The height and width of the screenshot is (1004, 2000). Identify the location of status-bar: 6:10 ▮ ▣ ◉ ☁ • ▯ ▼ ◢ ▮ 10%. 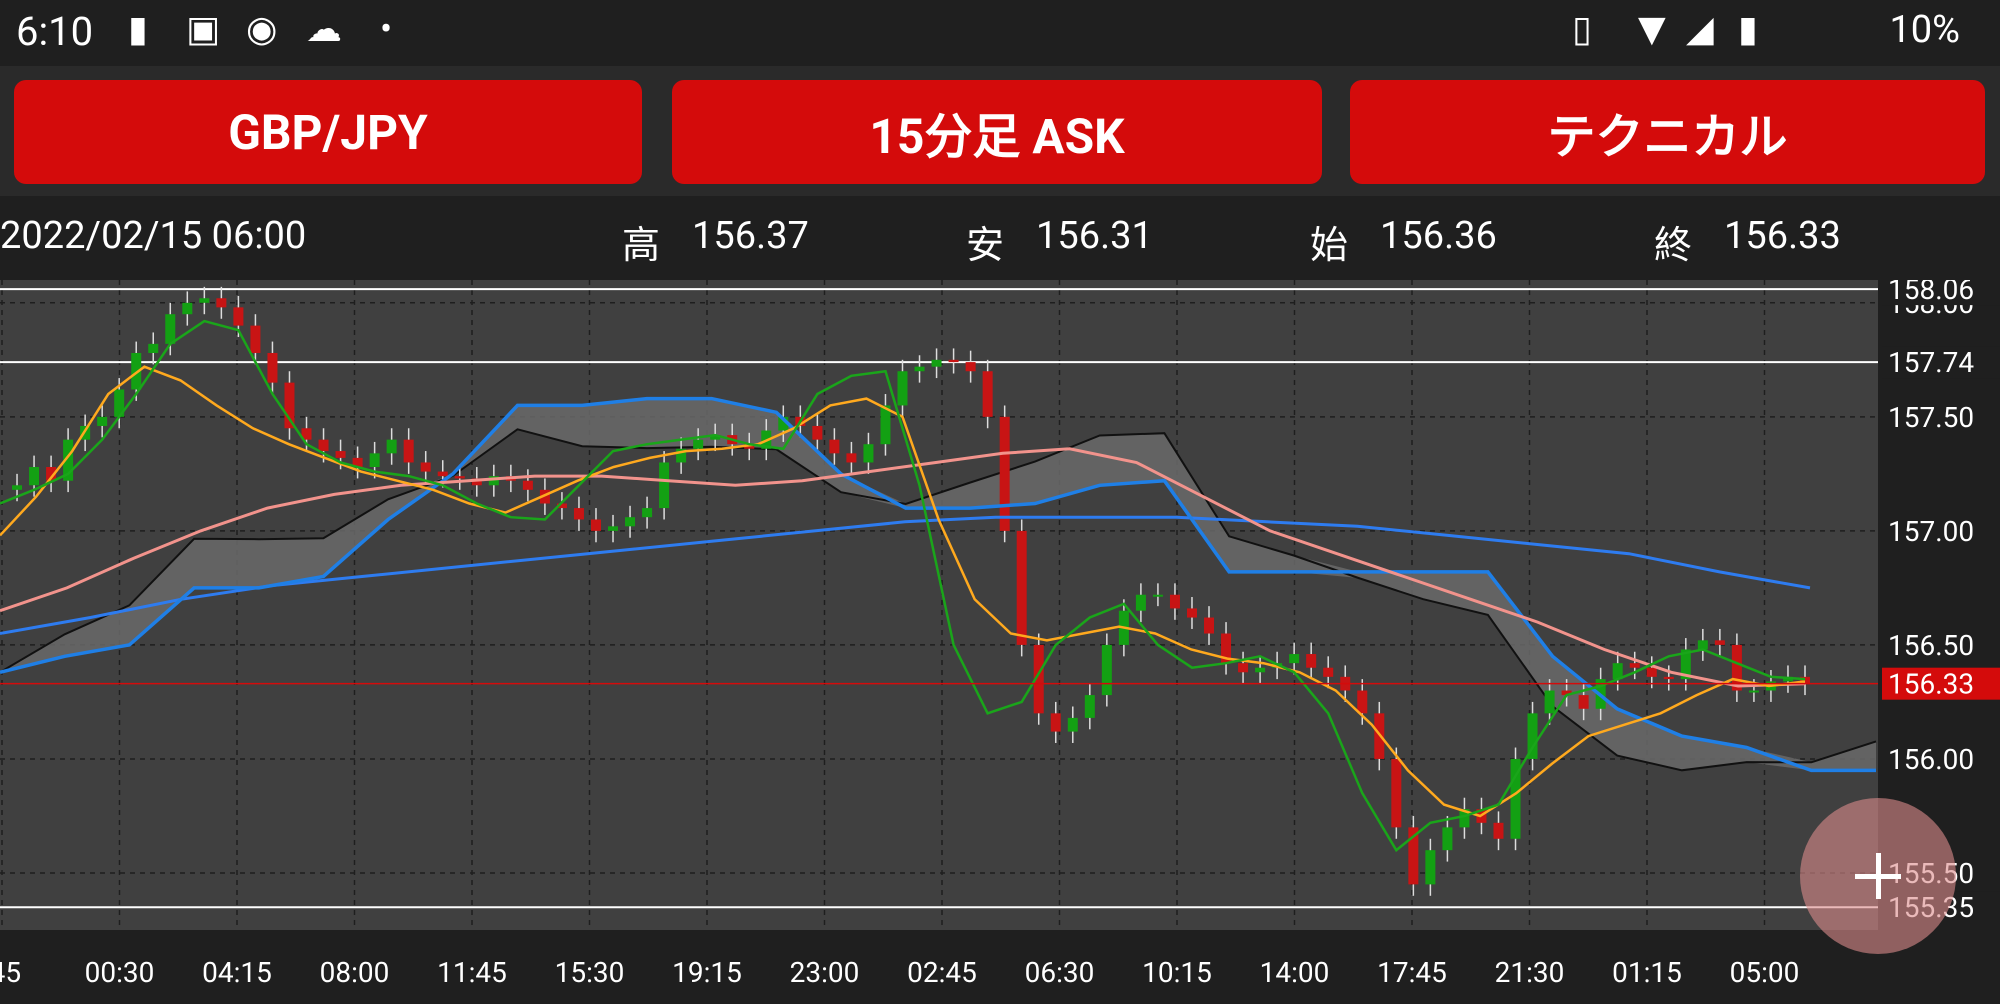
(1000, 33).